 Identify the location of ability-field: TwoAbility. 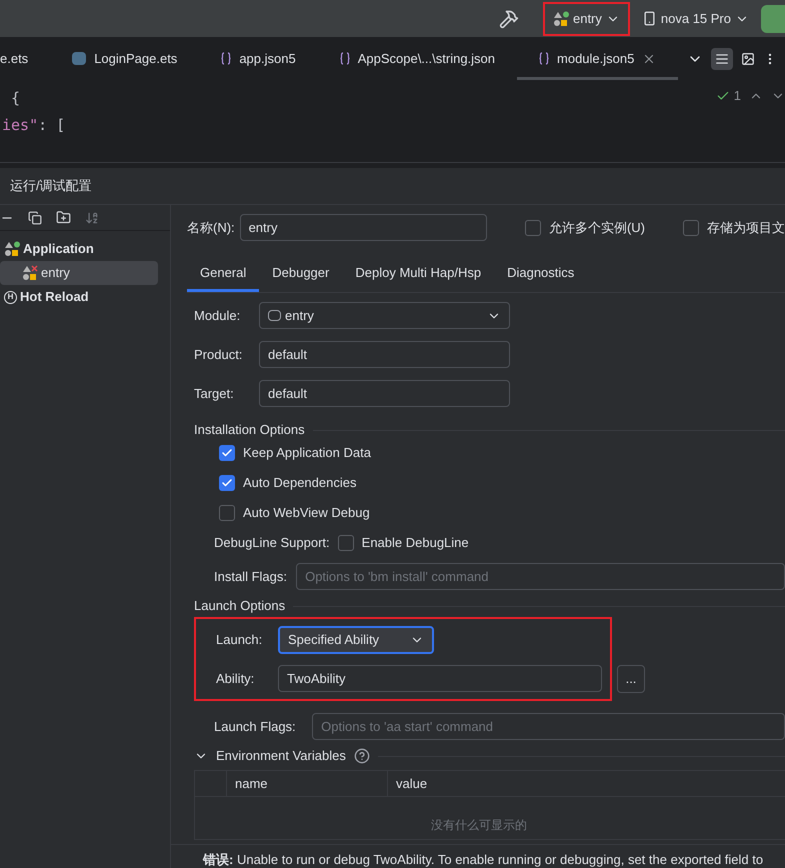
(440, 678).